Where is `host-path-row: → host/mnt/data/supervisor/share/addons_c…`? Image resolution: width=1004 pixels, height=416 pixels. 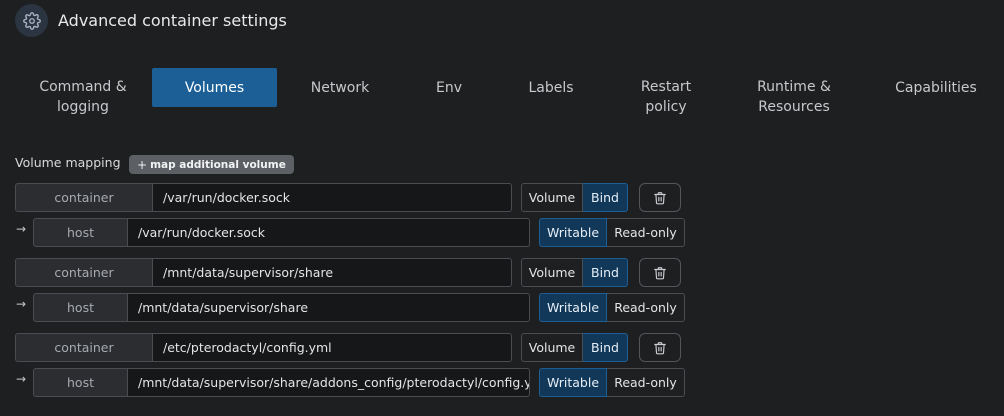
host-path-row: → host/mnt/data/supervisor/share/addons_c… is located at coordinates (502, 382).